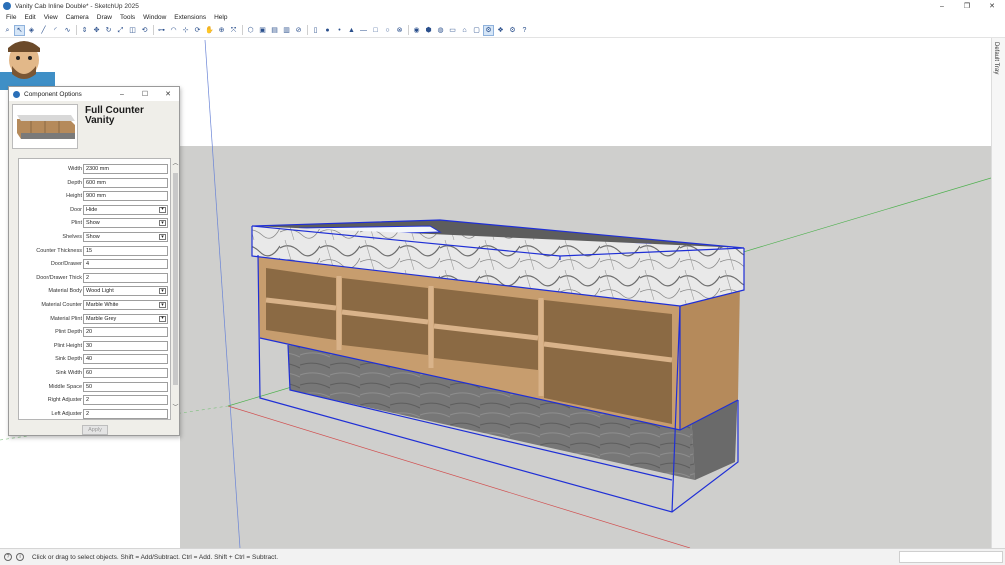 The width and height of the screenshot is (1005, 565). What do you see at coordinates (476, 30) in the screenshot?
I see `scene-icon: ▢` at bounding box center [476, 30].